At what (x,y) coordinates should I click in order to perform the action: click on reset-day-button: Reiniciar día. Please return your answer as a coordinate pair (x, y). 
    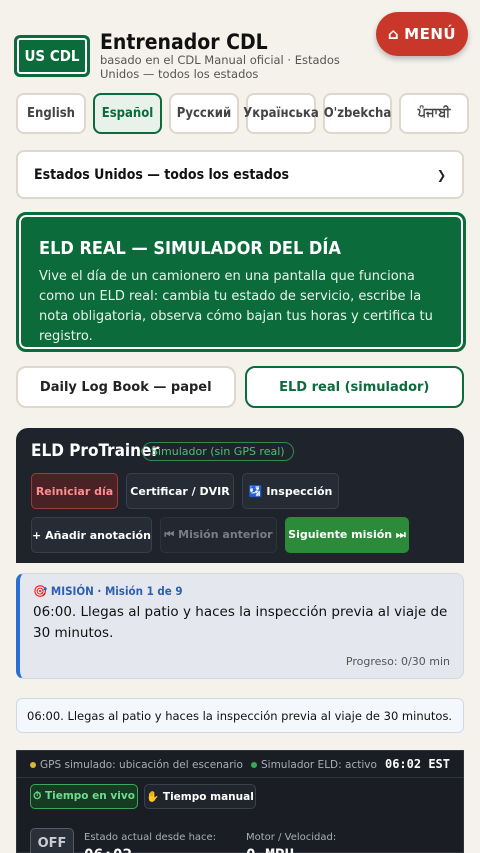
    Looking at the image, I should click on (74, 491).